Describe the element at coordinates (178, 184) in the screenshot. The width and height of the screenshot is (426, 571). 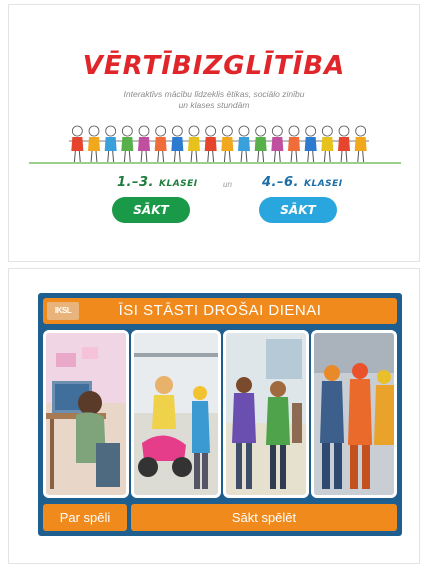
I see `grade-left-word: KLASEI` at that location.